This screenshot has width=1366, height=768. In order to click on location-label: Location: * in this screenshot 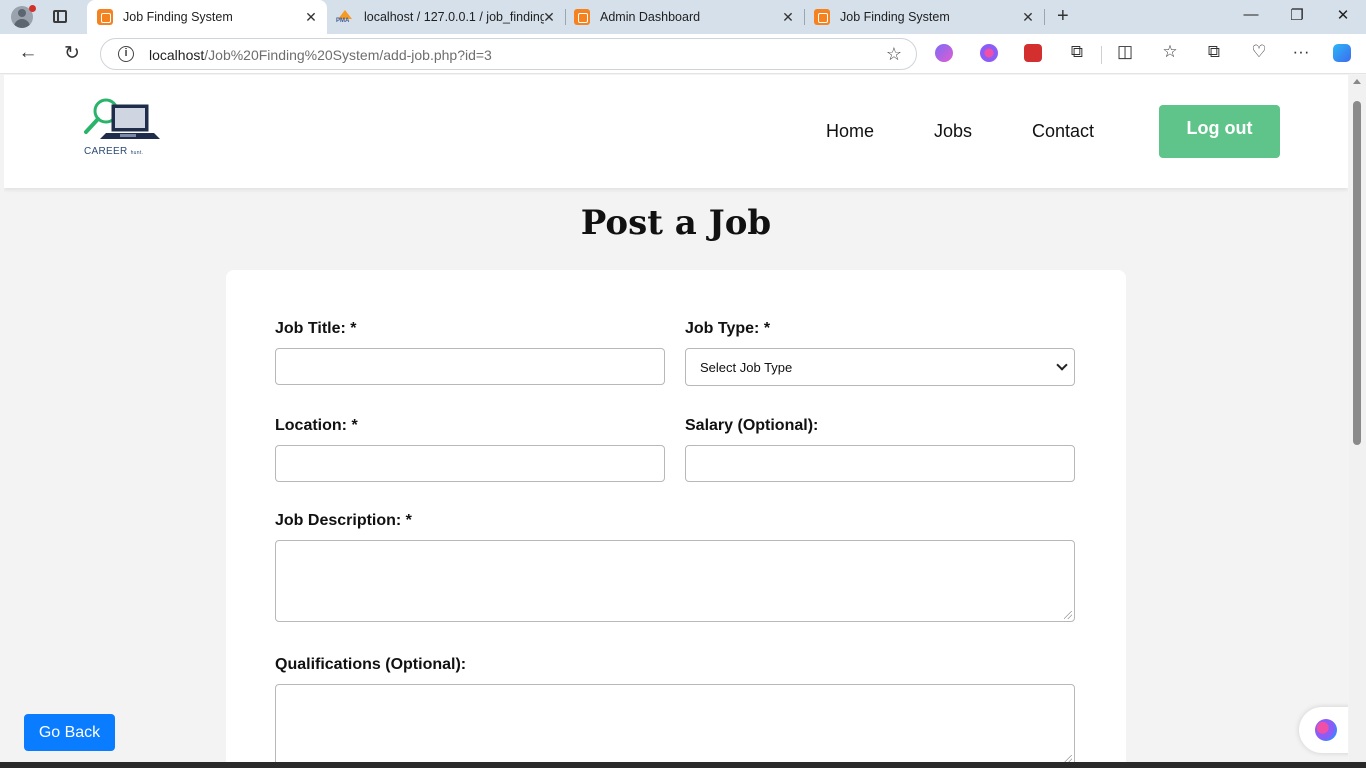, I will do `click(316, 425)`.